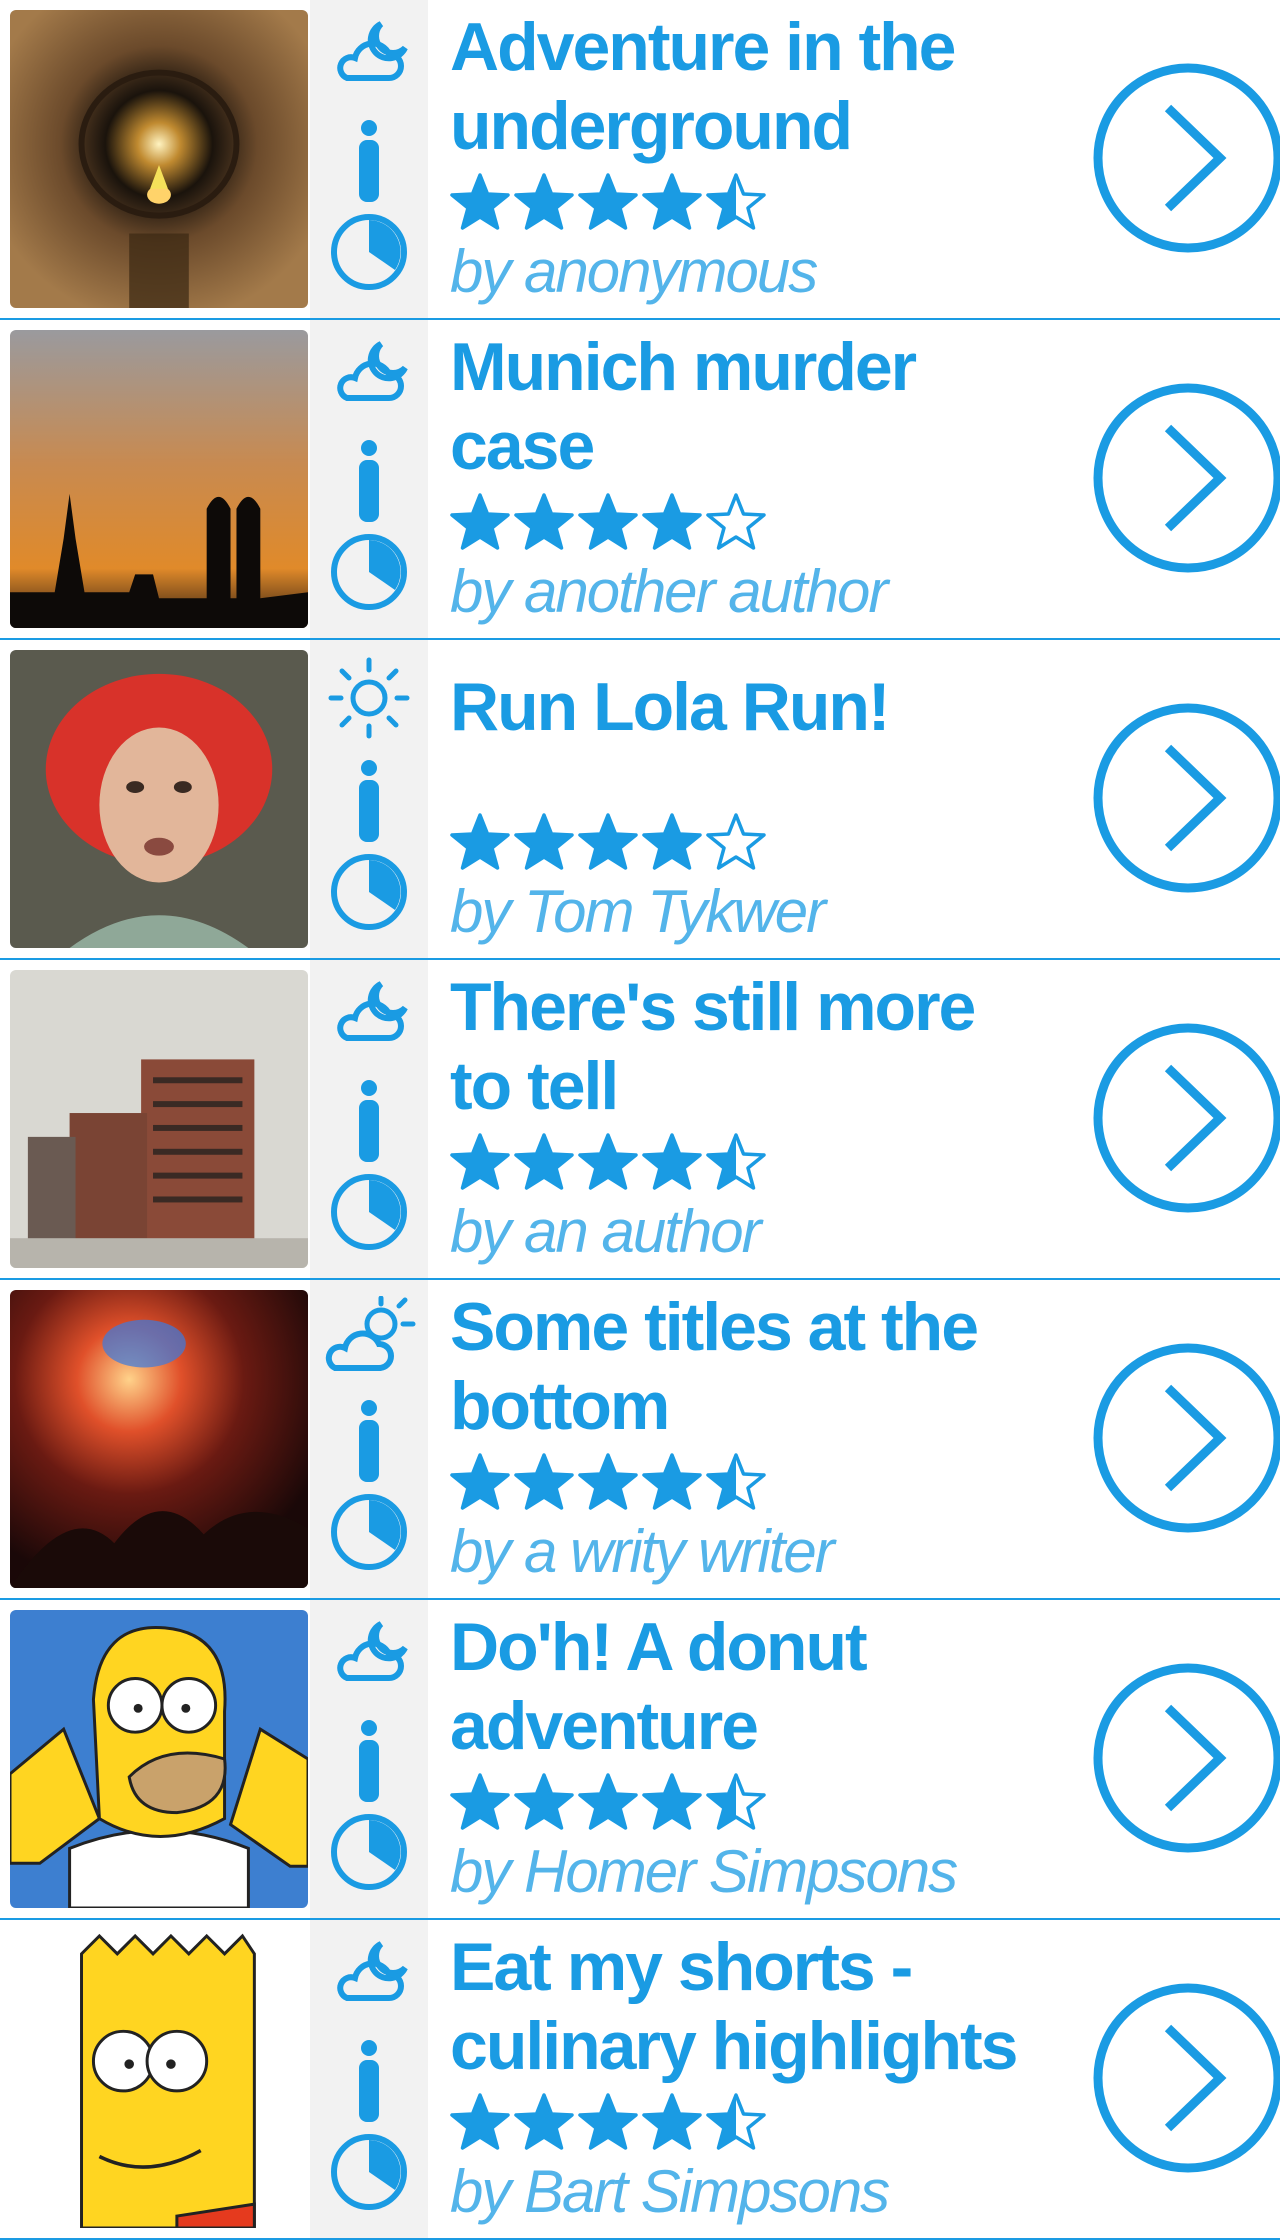 The height and width of the screenshot is (2240, 1280). What do you see at coordinates (670, 2191) in the screenshot?
I see `story-author: by Bart Simpsons` at bounding box center [670, 2191].